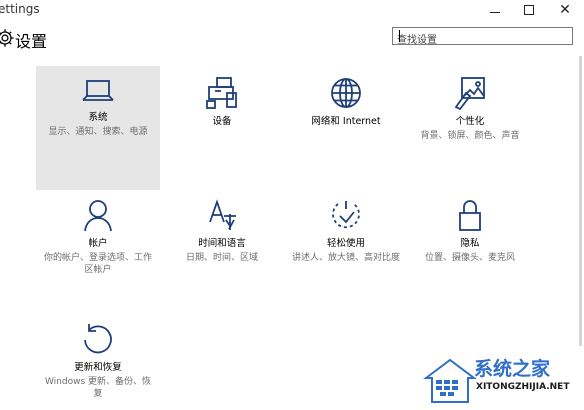  Describe the element at coordinates (222, 214) in the screenshot. I see `time-language-icon` at that location.